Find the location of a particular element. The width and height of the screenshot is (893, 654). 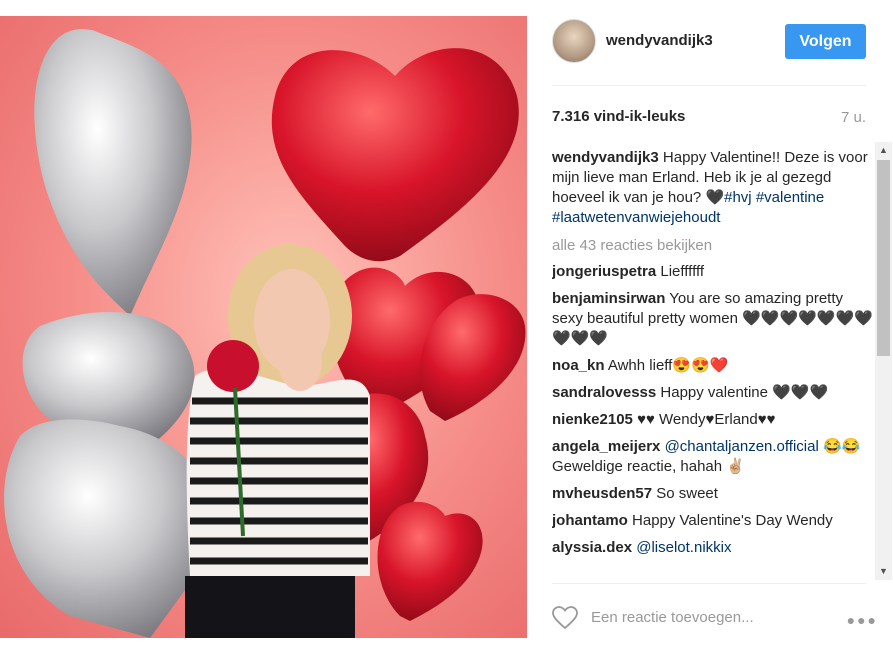

post-header: wendyvandijk3 Volgen is located at coordinates (709, 51).